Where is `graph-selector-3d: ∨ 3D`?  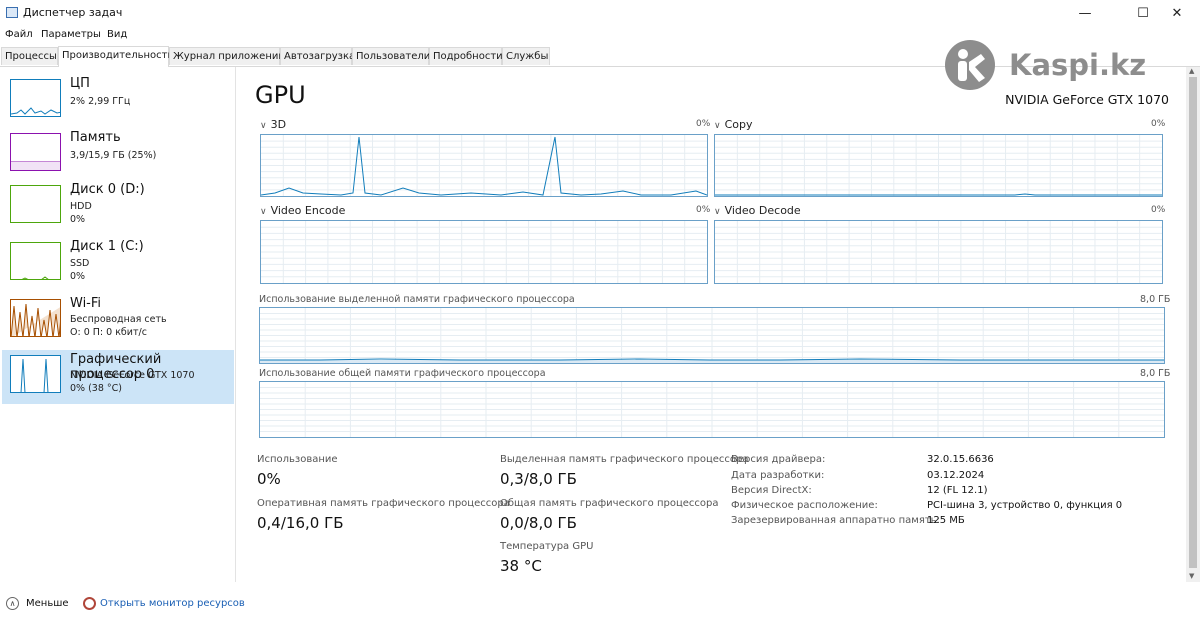 graph-selector-3d: ∨ 3D is located at coordinates (273, 124).